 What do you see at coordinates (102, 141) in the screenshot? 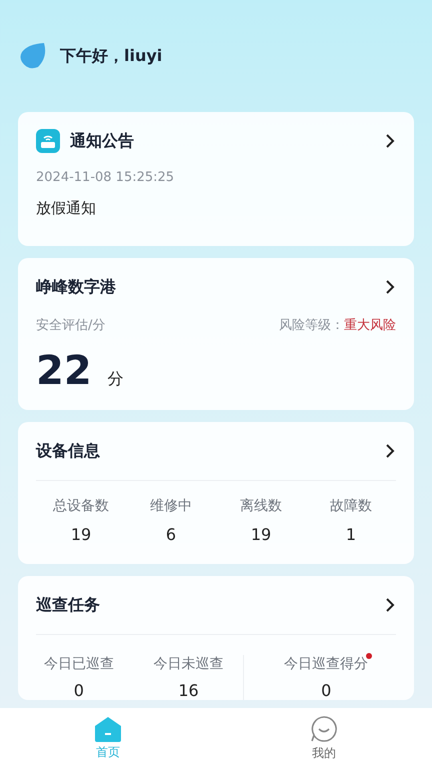
I see `card-title: 通知公告` at bounding box center [102, 141].